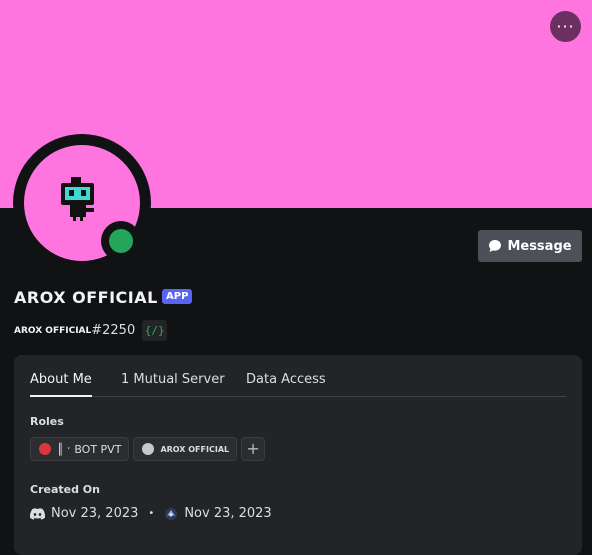 The height and width of the screenshot is (555, 592). Describe the element at coordinates (253, 449) in the screenshot. I see `add-role-button: +` at that location.